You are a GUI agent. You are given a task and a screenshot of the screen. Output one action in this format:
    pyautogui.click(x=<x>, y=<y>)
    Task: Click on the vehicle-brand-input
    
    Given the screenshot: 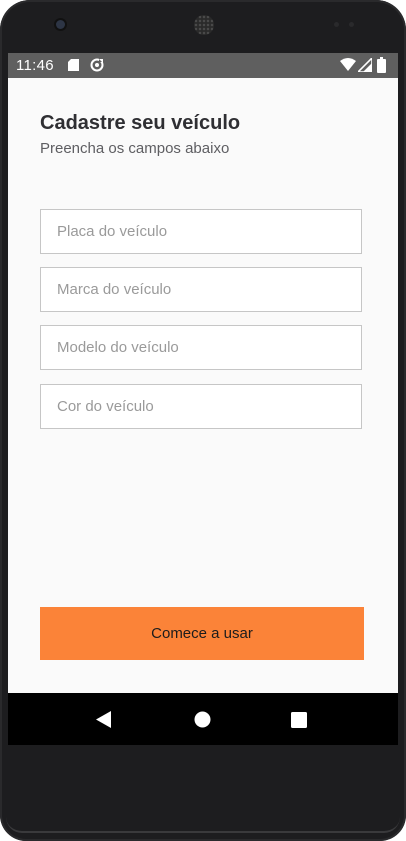 What is the action you would take?
    pyautogui.click(x=201, y=289)
    